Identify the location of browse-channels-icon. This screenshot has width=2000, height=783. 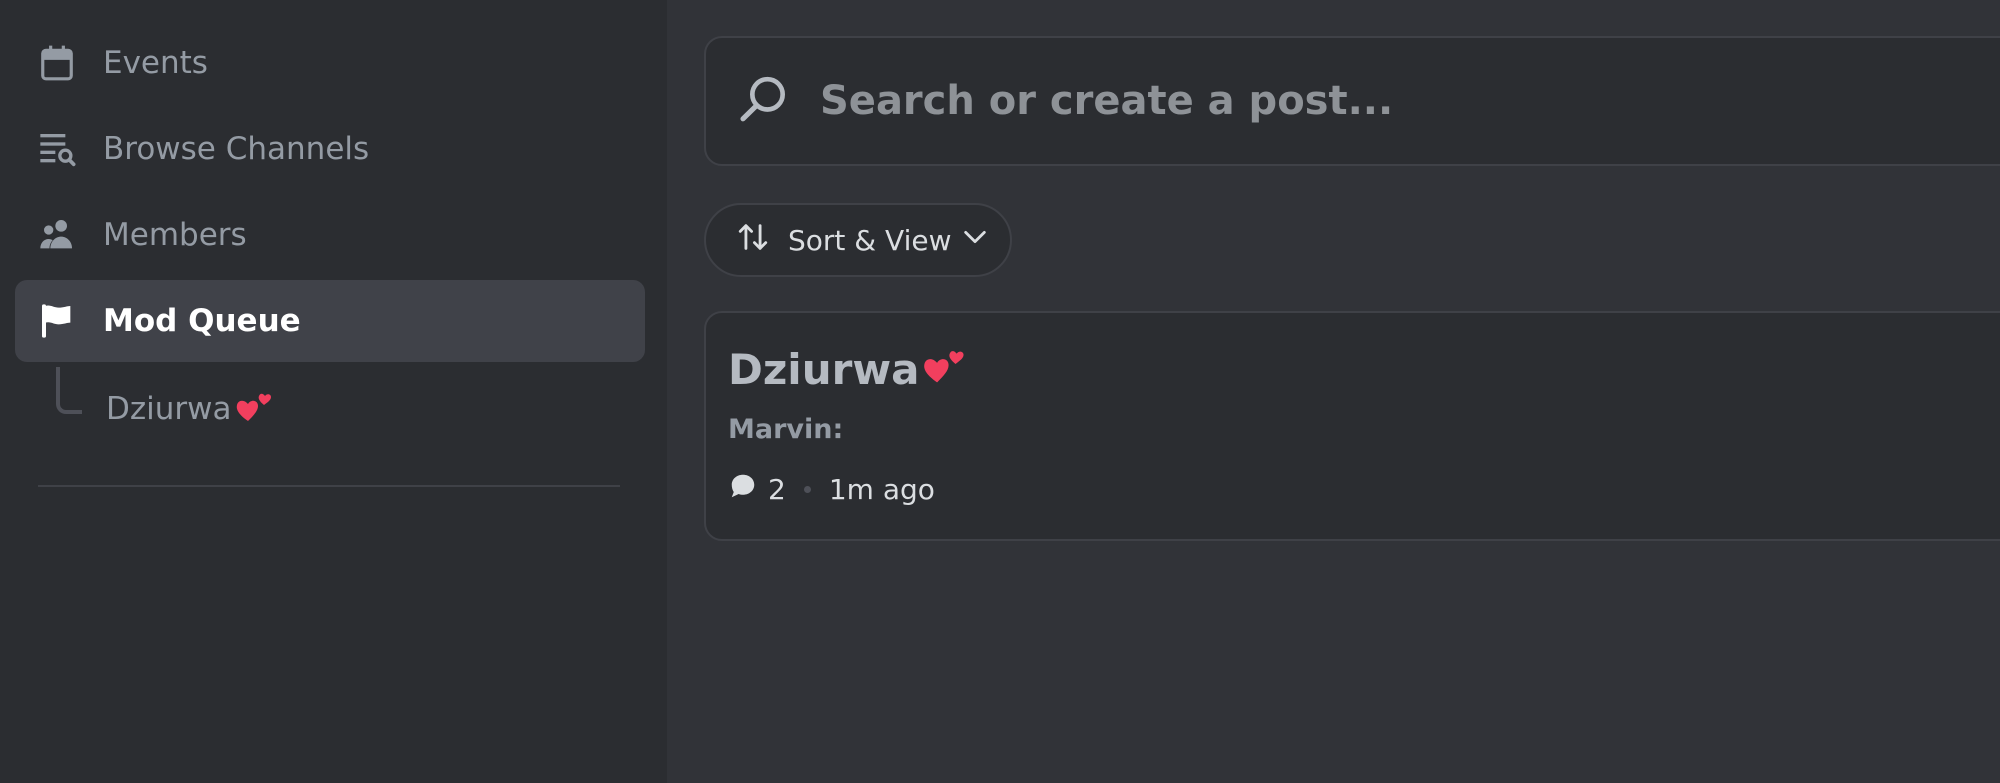
(57, 149).